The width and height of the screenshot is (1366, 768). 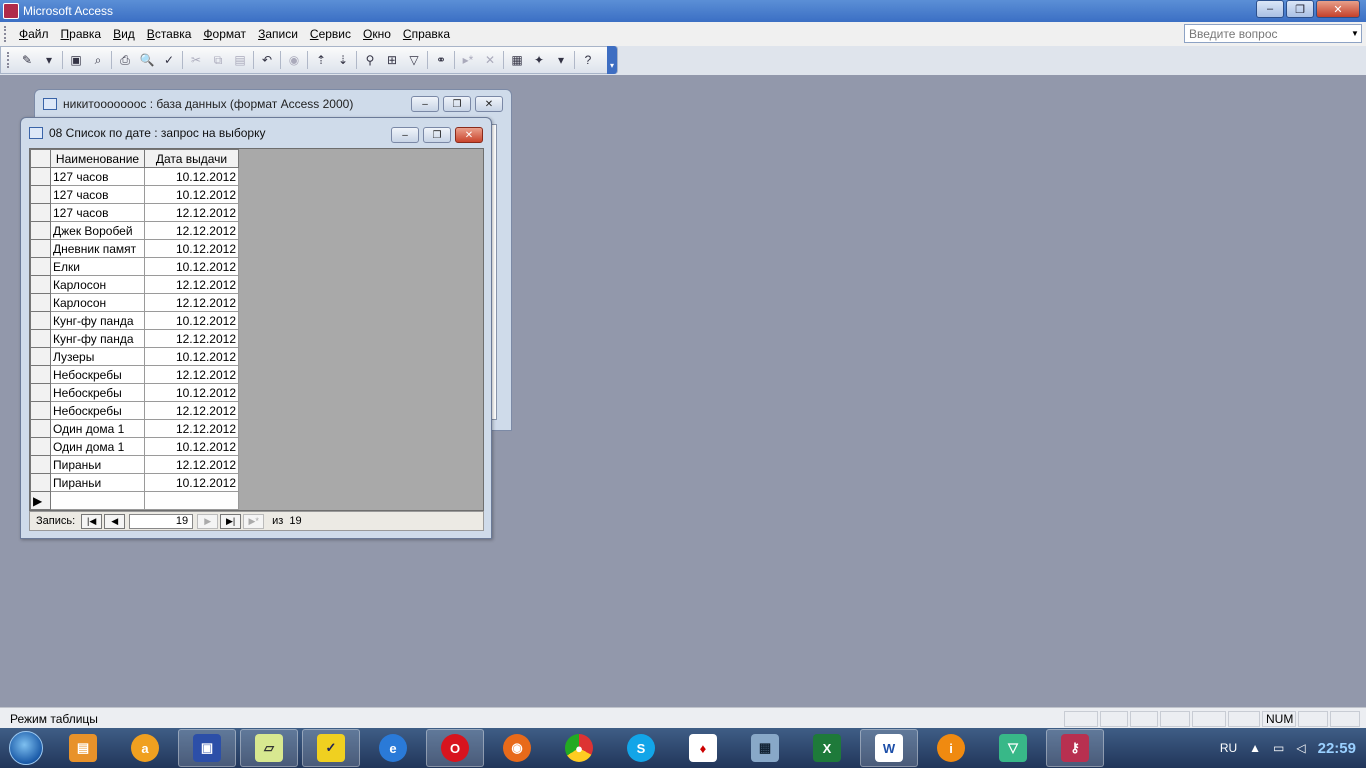 What do you see at coordinates (405, 135) in the screenshot?
I see `query-minimize-button: ‒` at bounding box center [405, 135].